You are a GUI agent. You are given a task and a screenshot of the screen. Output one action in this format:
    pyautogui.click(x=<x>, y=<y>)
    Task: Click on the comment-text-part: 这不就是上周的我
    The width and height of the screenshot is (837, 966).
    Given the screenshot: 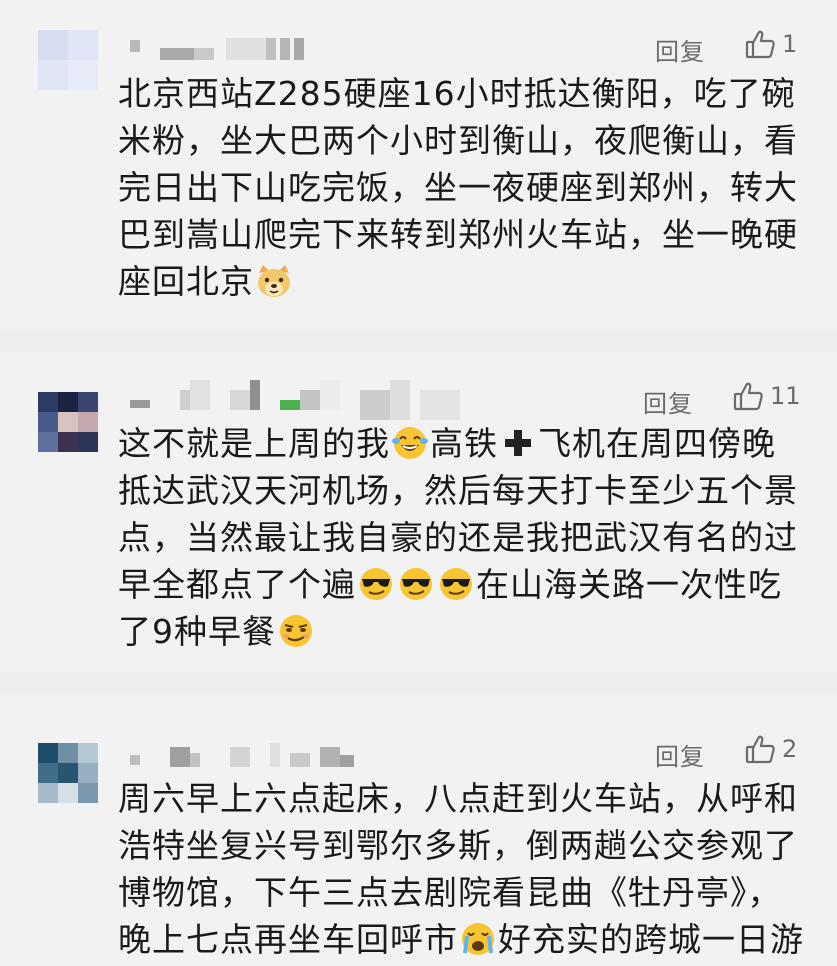 What is the action you would take?
    pyautogui.click(x=254, y=443)
    